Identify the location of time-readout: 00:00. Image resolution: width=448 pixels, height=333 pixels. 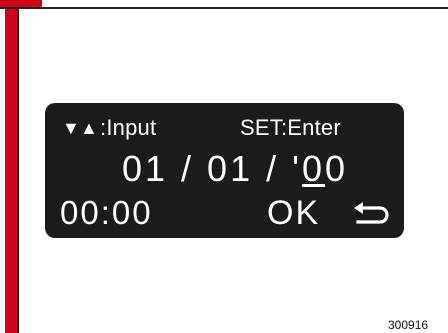
(106, 212).